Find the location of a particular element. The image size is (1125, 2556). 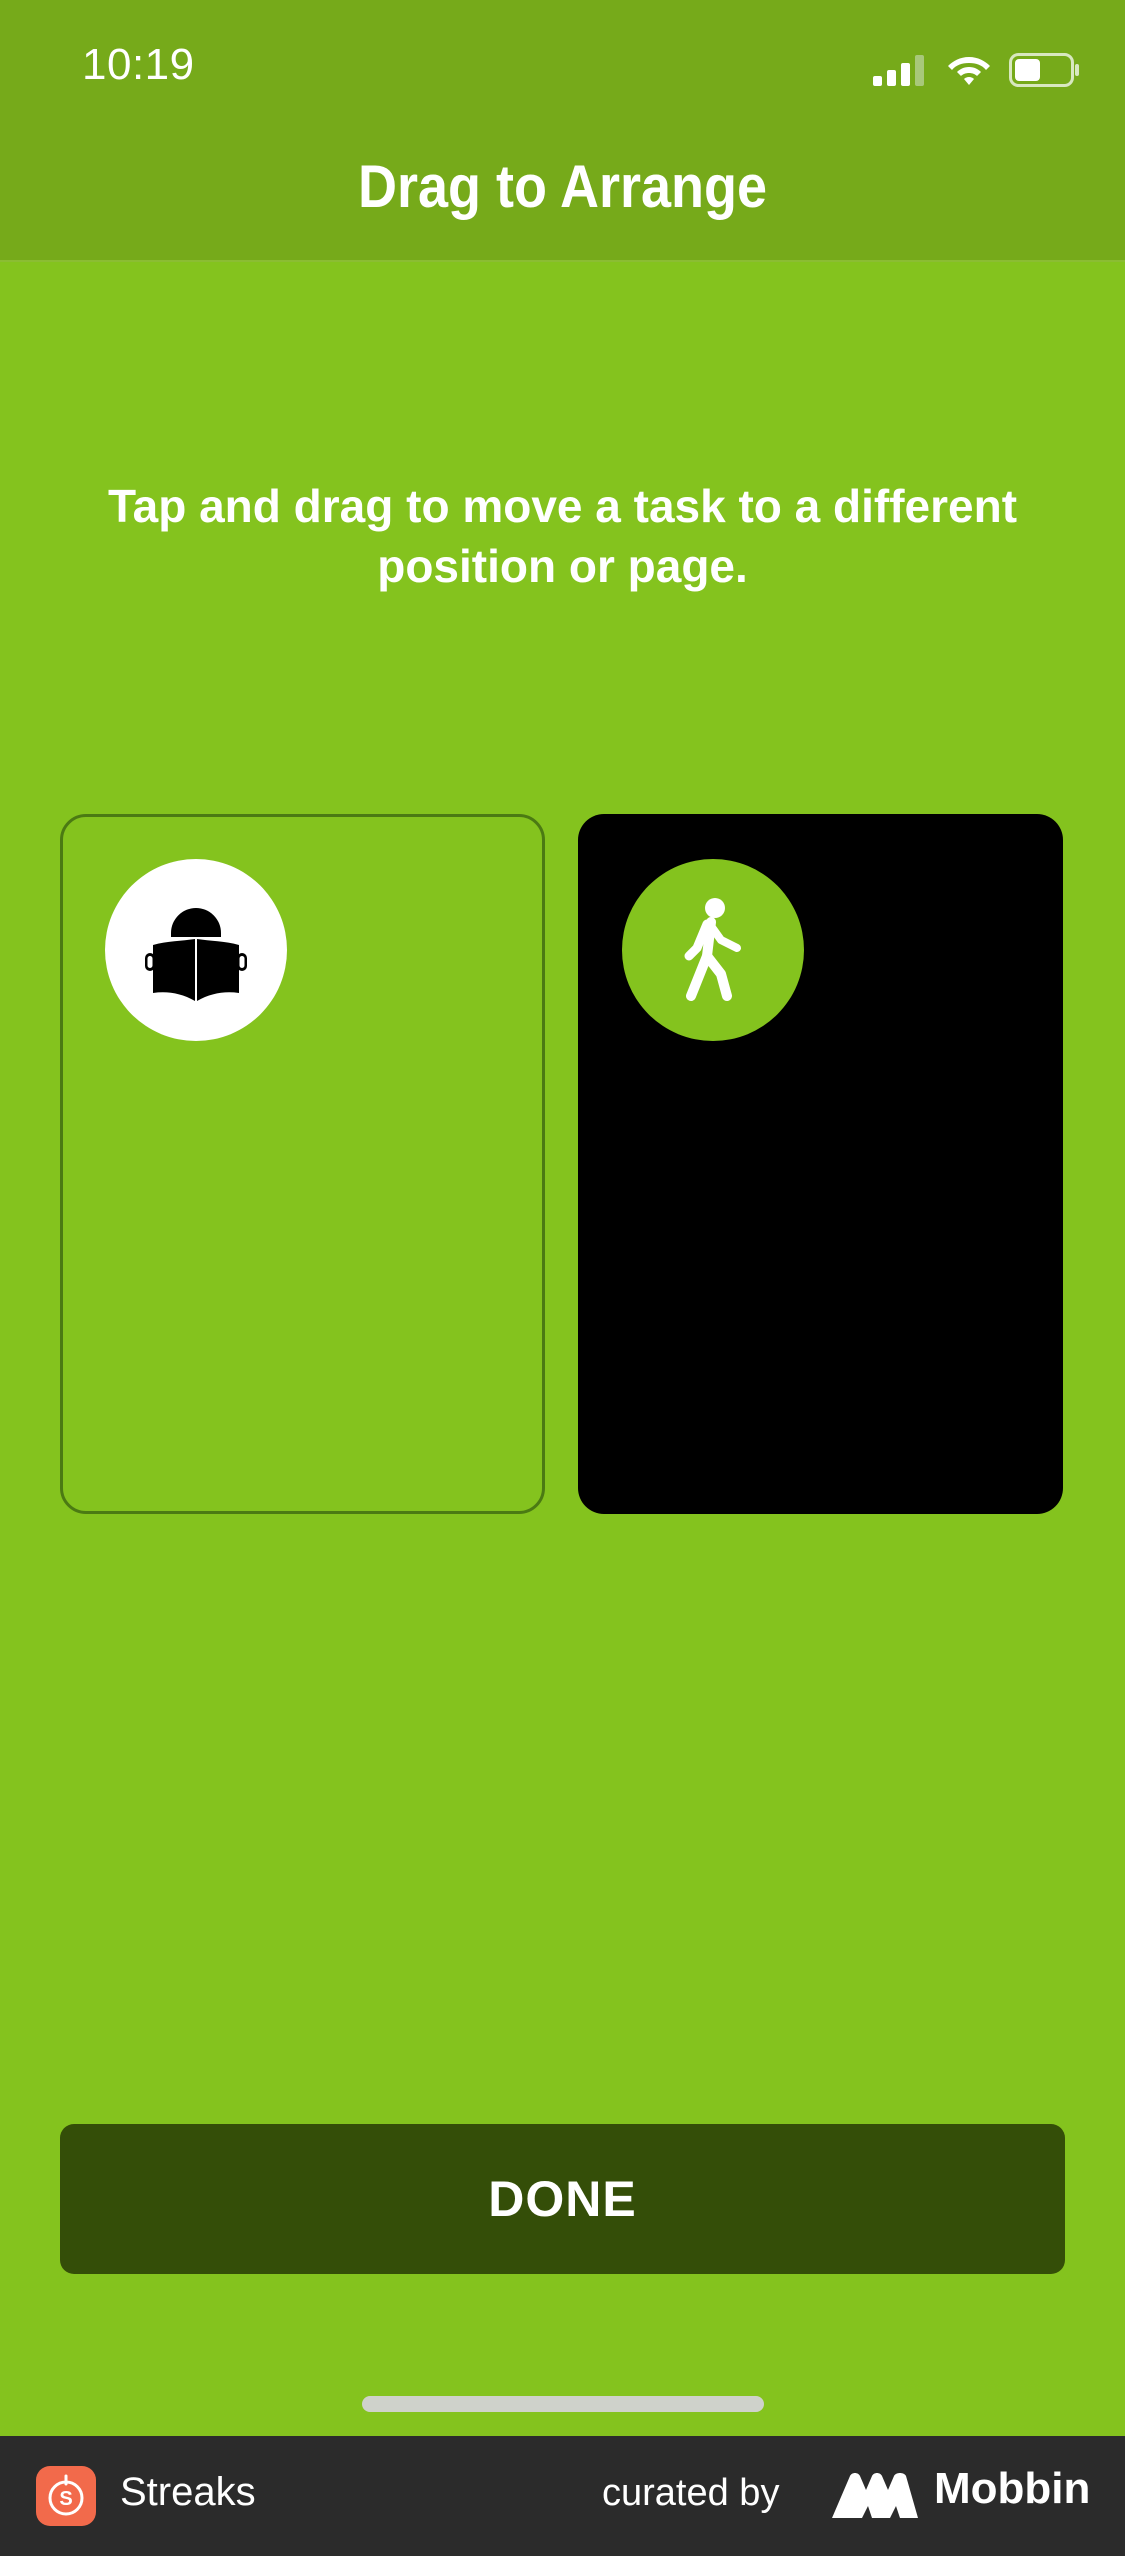

streaks-logo-icon: S is located at coordinates (66, 2495).